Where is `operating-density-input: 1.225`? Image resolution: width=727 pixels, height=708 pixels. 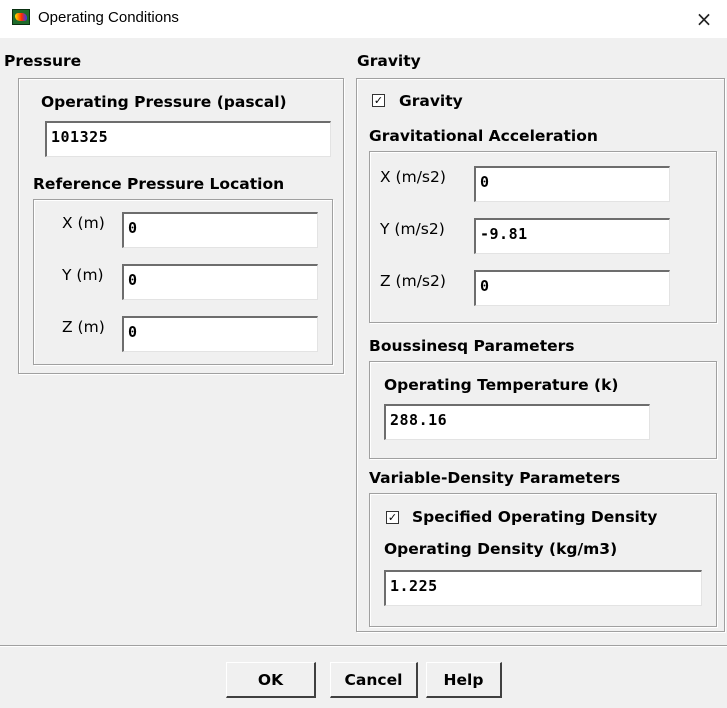 operating-density-input: 1.225 is located at coordinates (543, 588).